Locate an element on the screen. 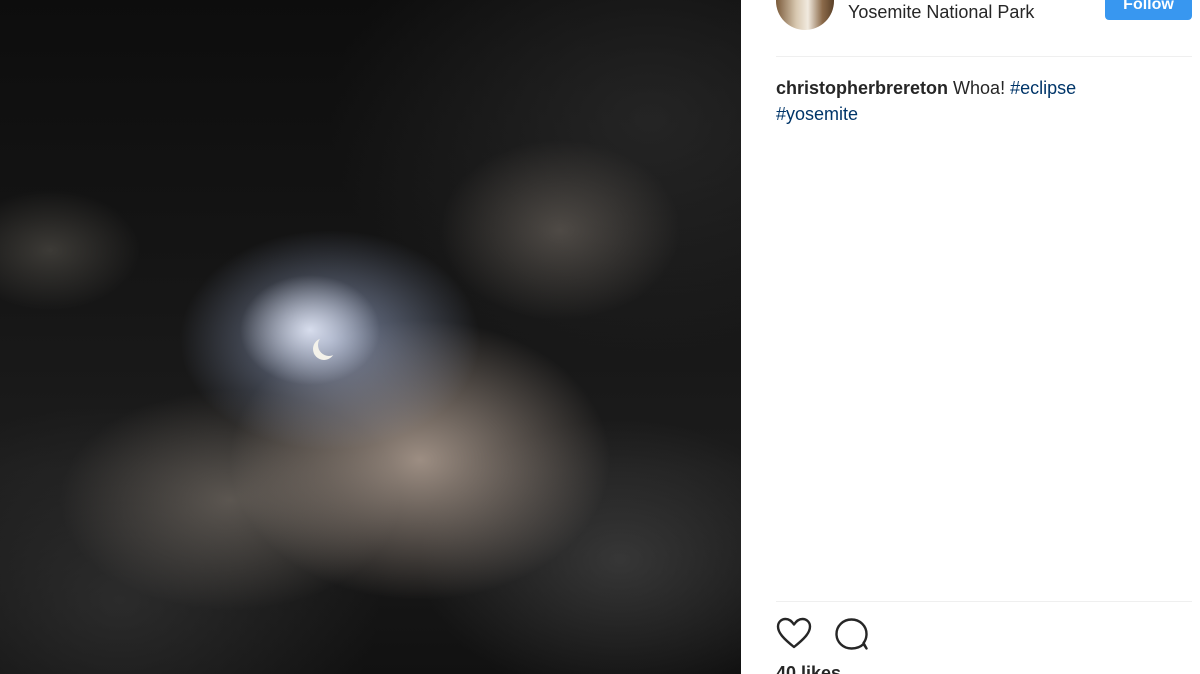  caption-text: Whoa! is located at coordinates (979, 88).